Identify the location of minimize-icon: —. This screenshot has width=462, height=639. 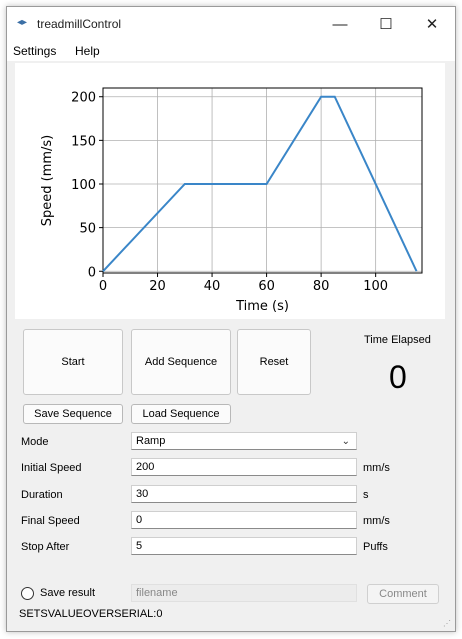
(340, 24).